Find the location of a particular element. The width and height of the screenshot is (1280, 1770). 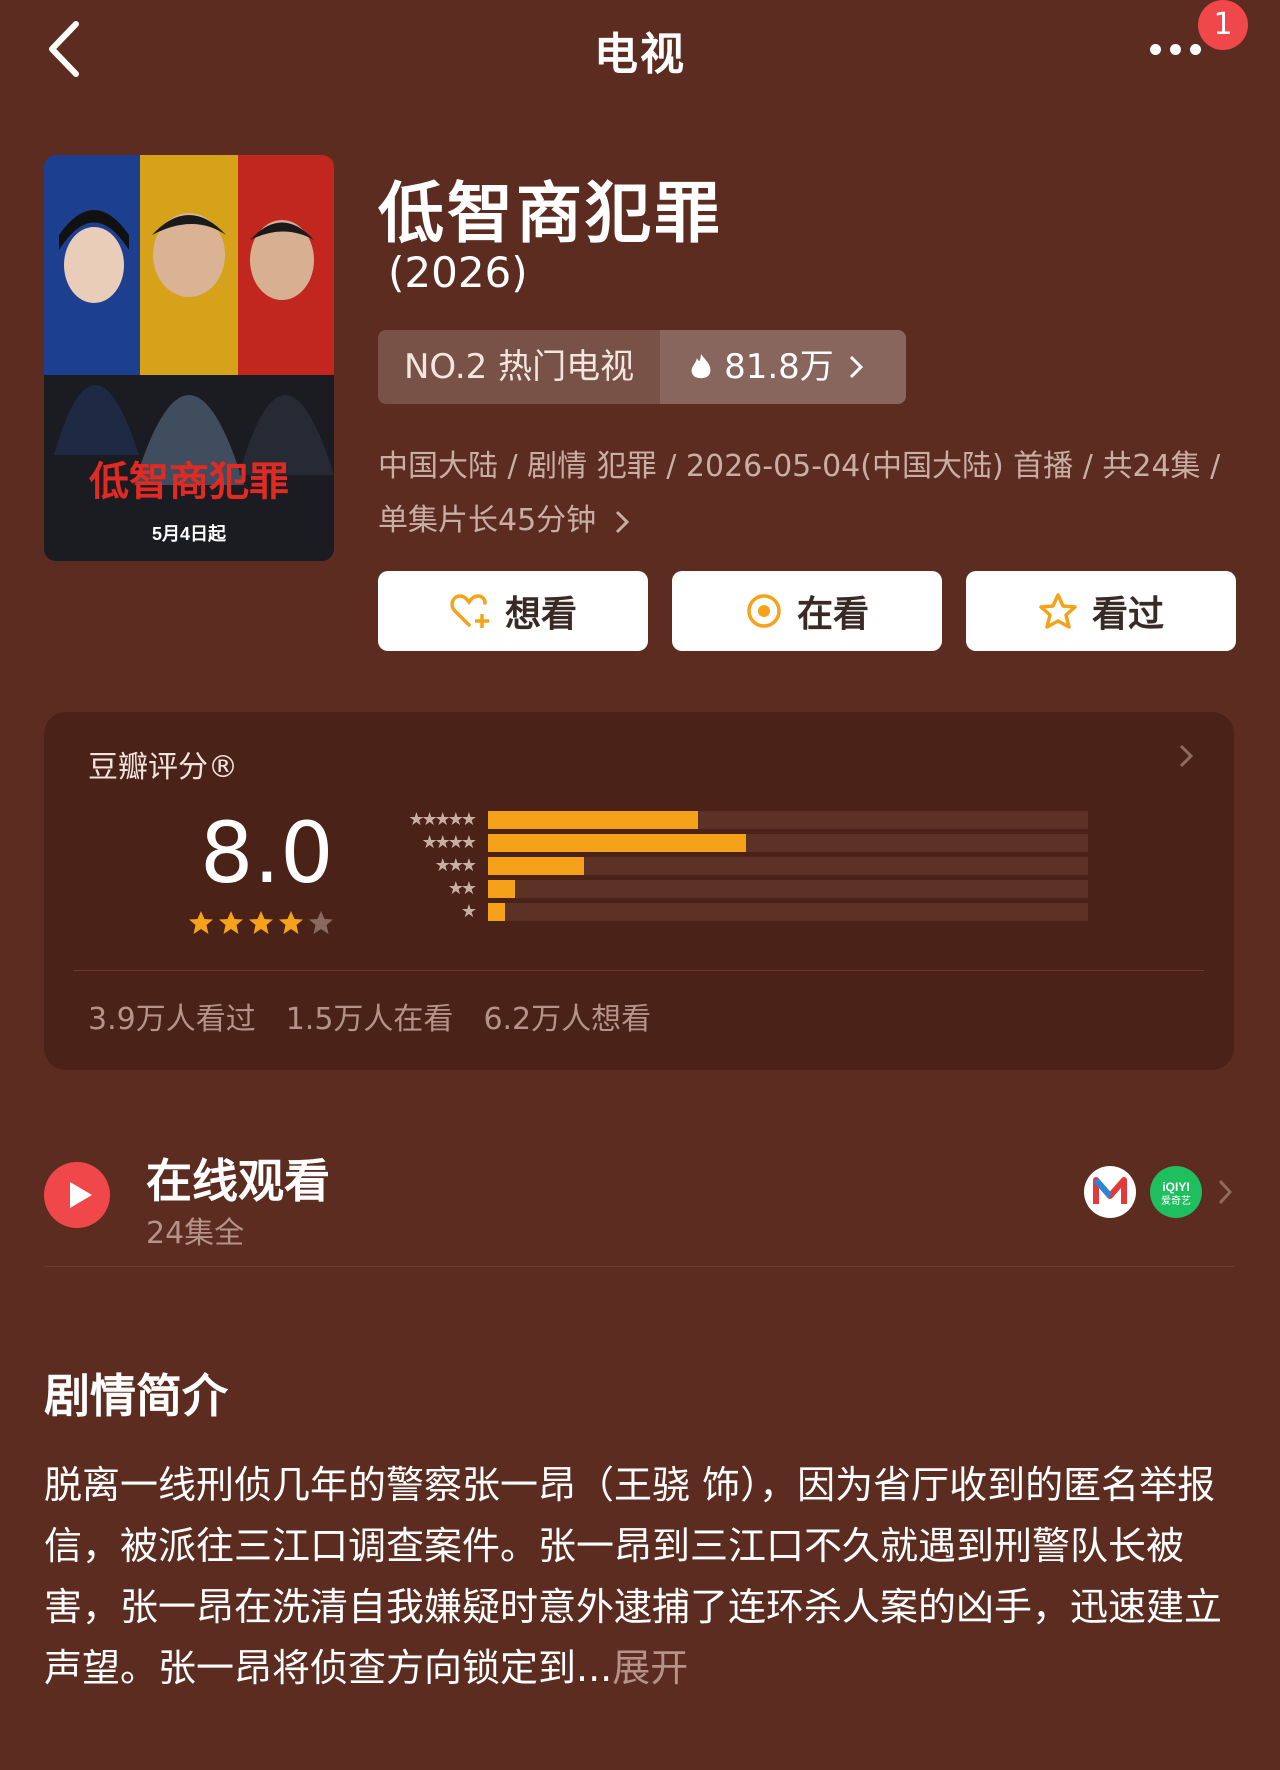

distribution-row: ★ is located at coordinates (731, 911).